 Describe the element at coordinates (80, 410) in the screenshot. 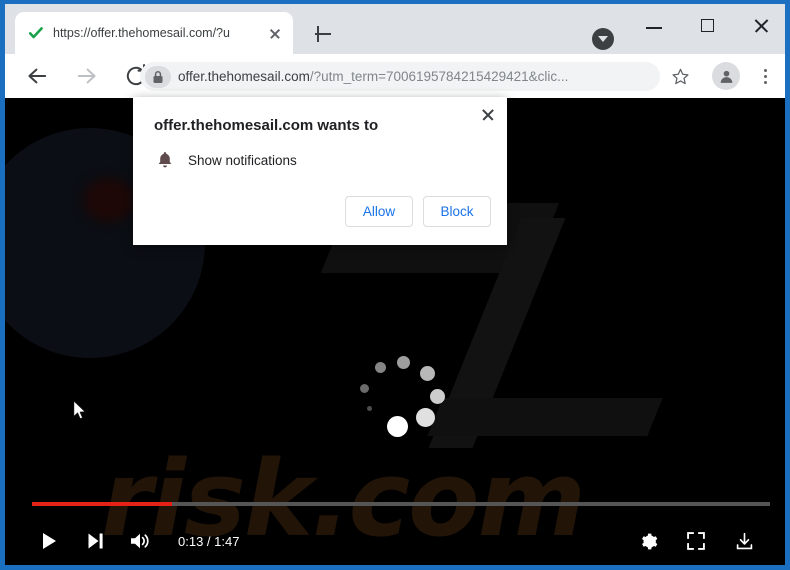

I see `mouse-cursor` at that location.